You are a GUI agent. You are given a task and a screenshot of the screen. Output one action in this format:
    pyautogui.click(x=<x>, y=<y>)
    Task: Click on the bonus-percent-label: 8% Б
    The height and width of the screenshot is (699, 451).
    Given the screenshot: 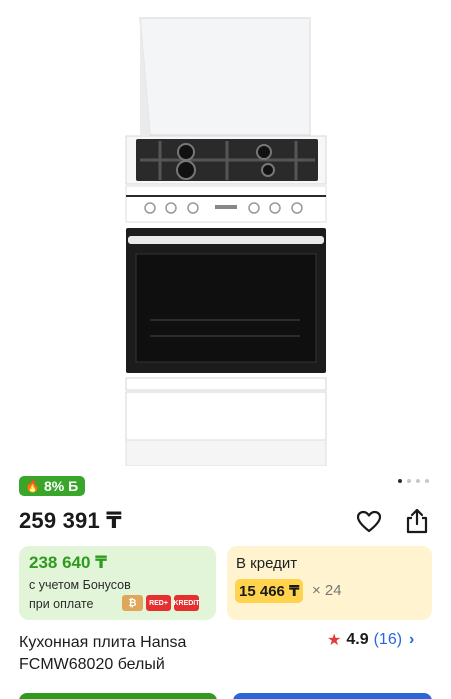 What is the action you would take?
    pyautogui.click(x=61, y=486)
    